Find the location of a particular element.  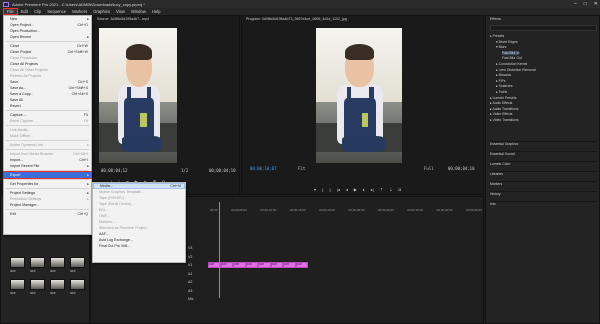

effects-tree-item: ▸ Lumetri Presets is located at coordinates (503, 98).